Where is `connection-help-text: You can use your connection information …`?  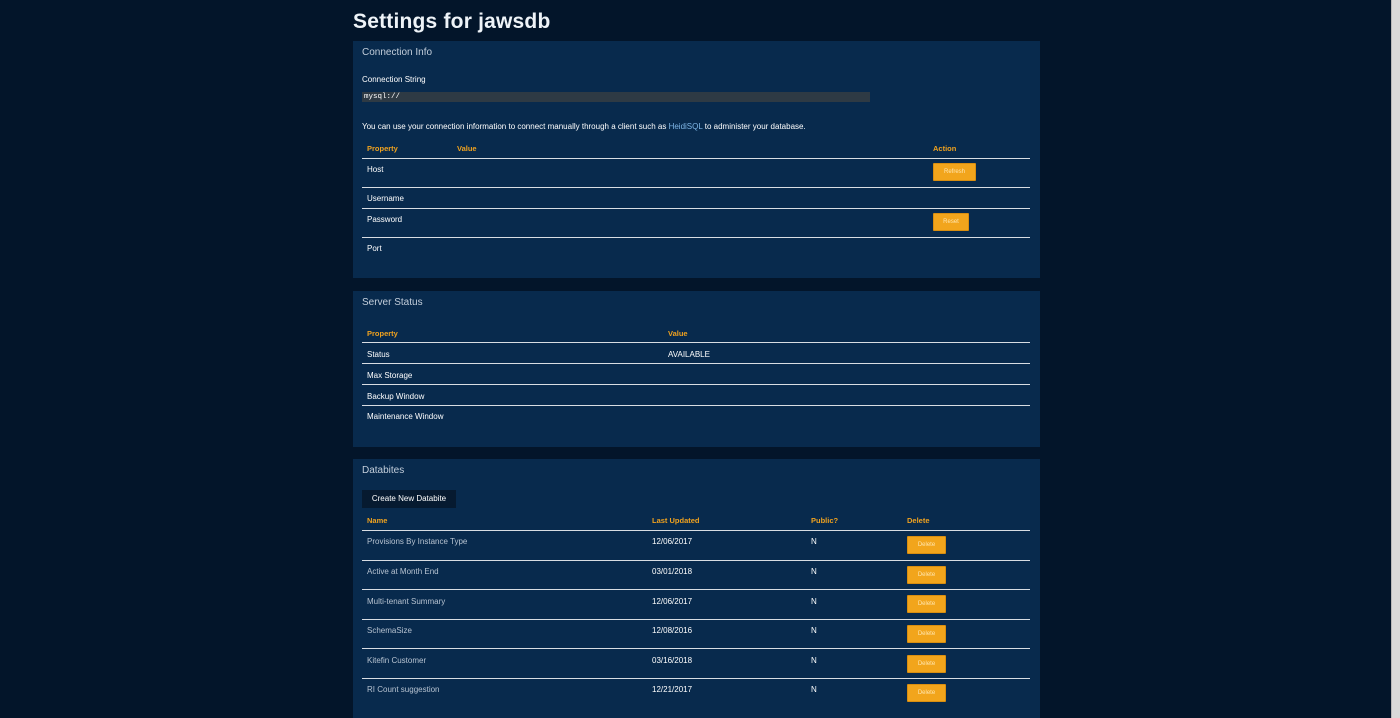
connection-help-text: You can use your connection information … is located at coordinates (584, 126).